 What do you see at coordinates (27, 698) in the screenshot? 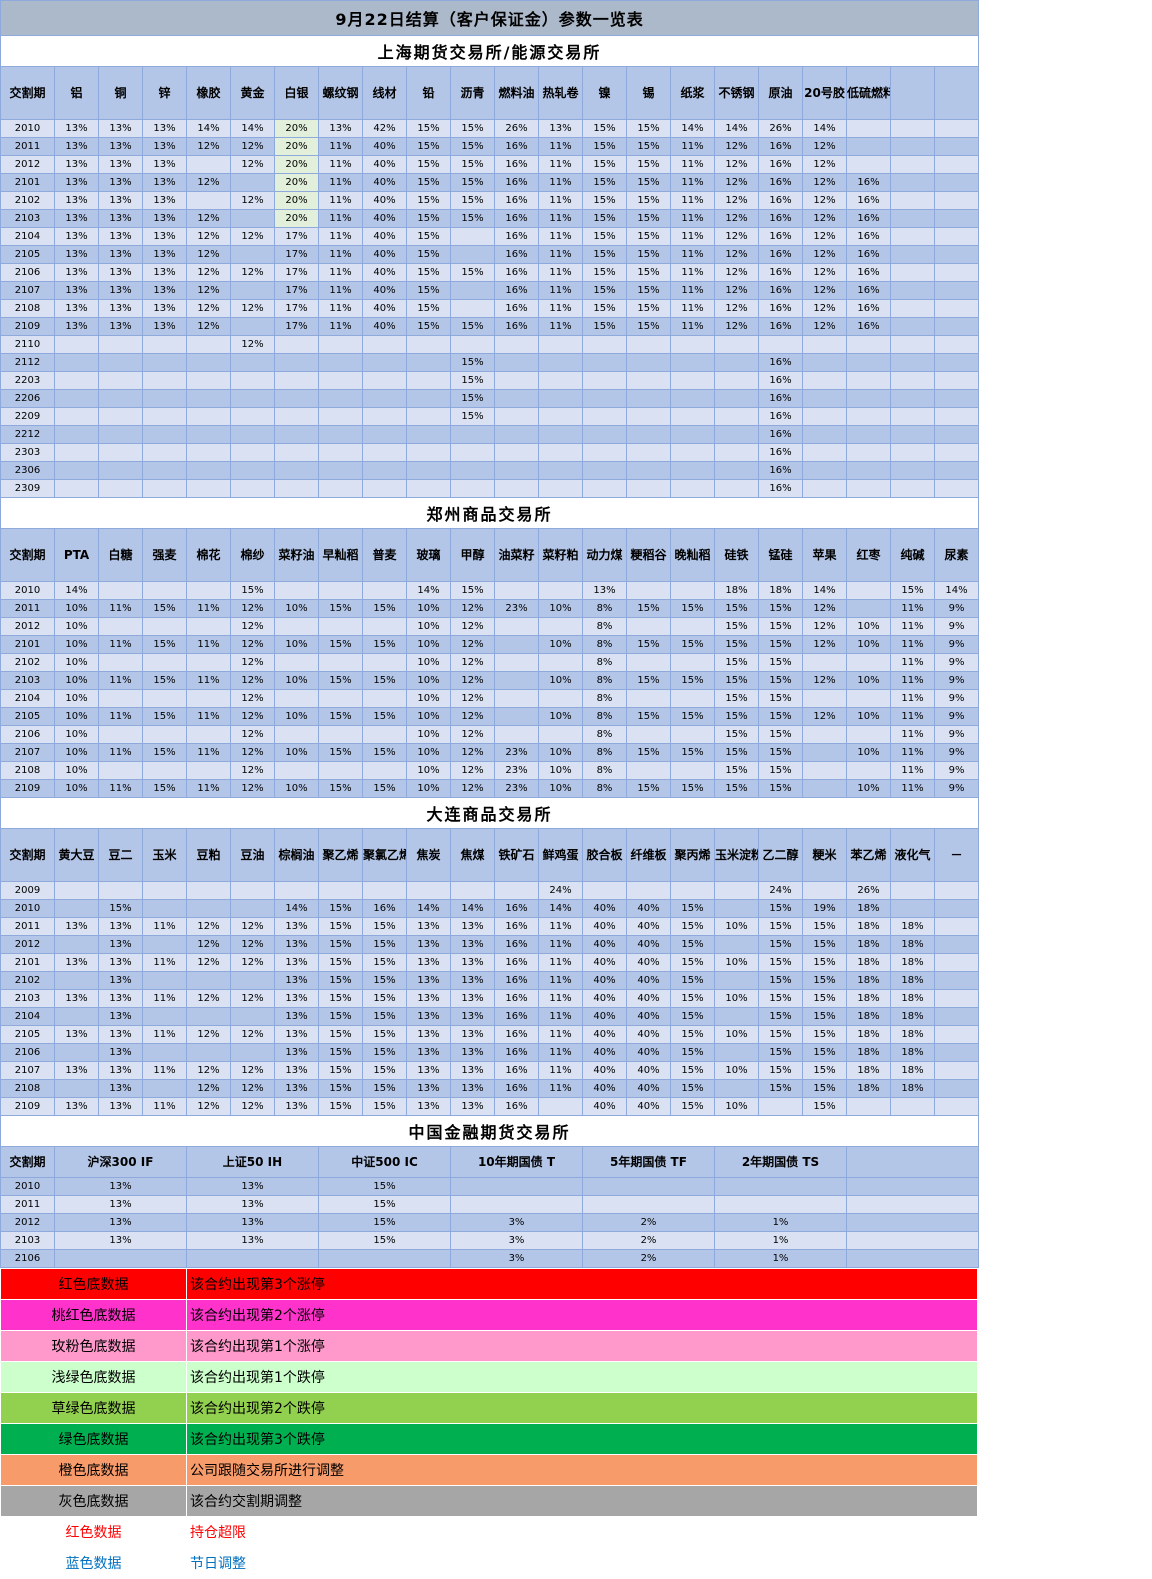
I see `delivery-period-cell: 2104` at bounding box center [27, 698].